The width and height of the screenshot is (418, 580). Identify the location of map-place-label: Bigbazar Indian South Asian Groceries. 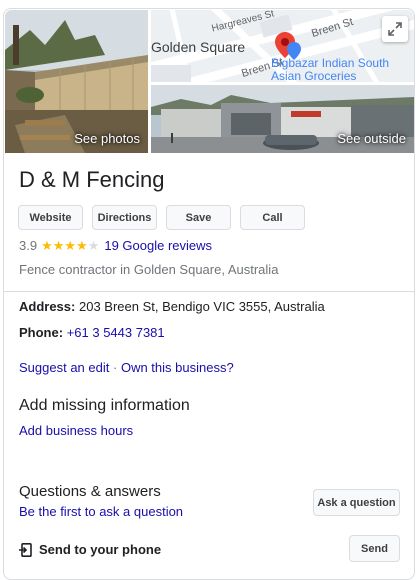
(330, 69).